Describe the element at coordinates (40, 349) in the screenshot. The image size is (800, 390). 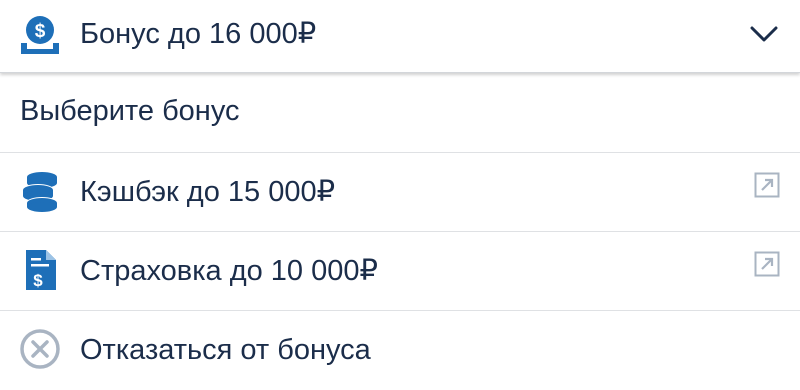
I see `cancel-circle-icon` at that location.